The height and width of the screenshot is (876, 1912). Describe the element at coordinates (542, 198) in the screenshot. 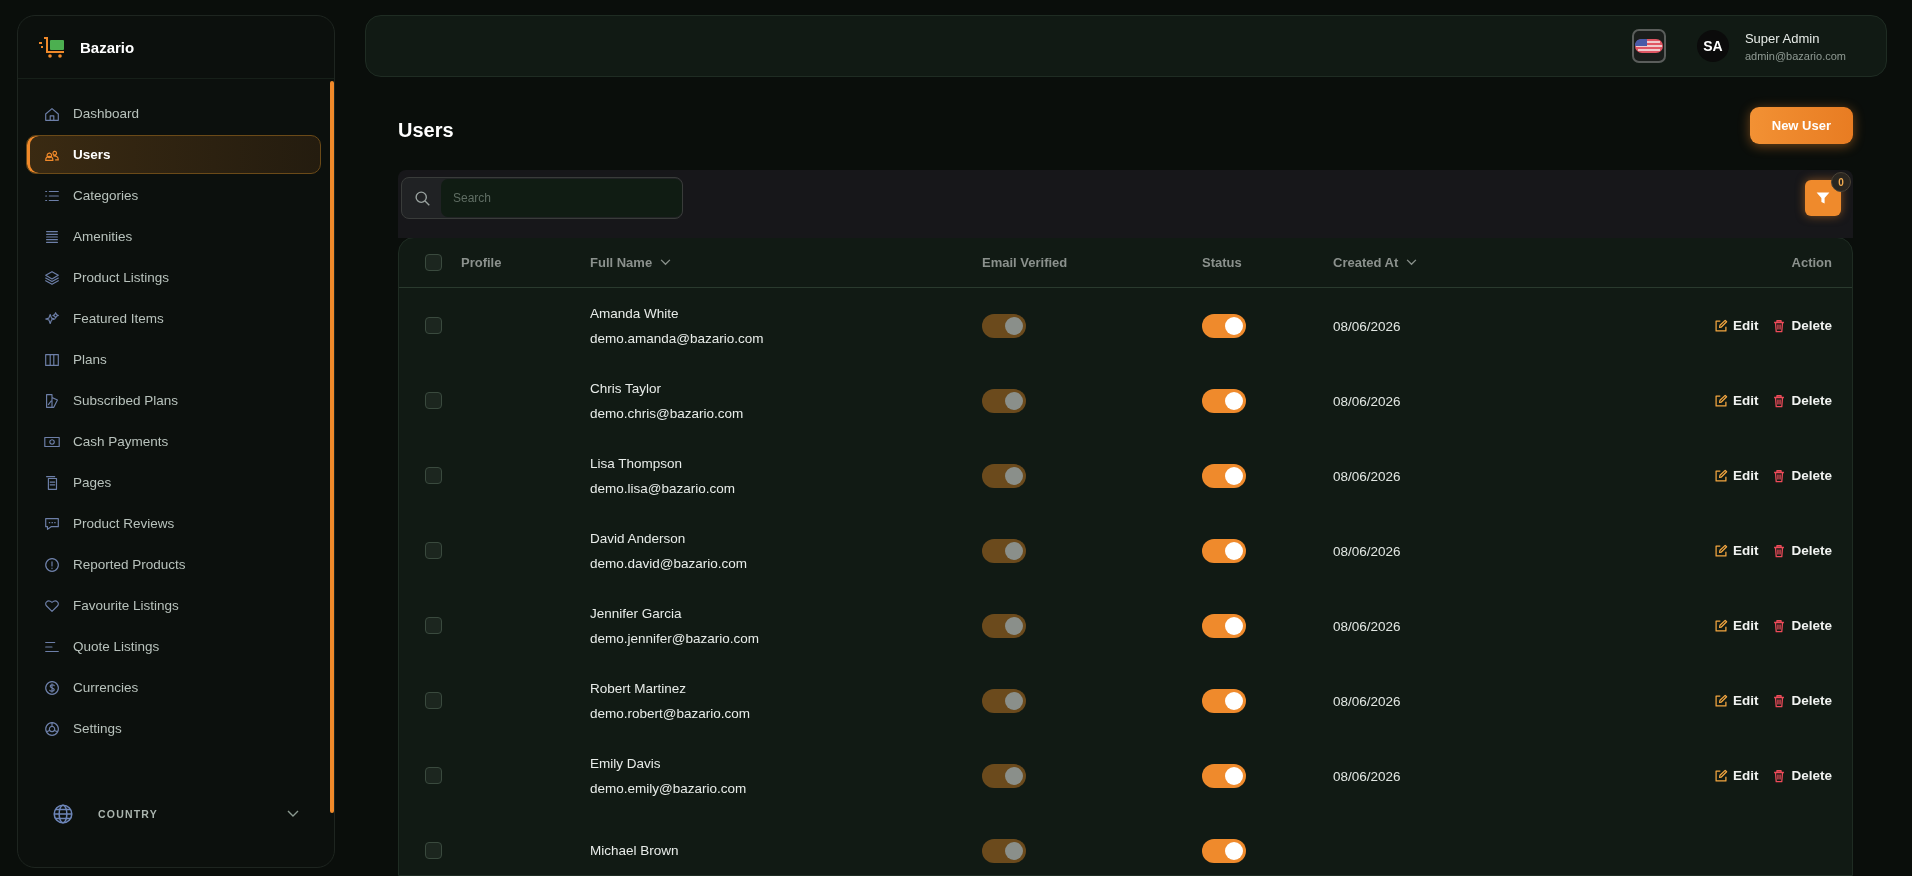

I see `search-field: Search` at that location.